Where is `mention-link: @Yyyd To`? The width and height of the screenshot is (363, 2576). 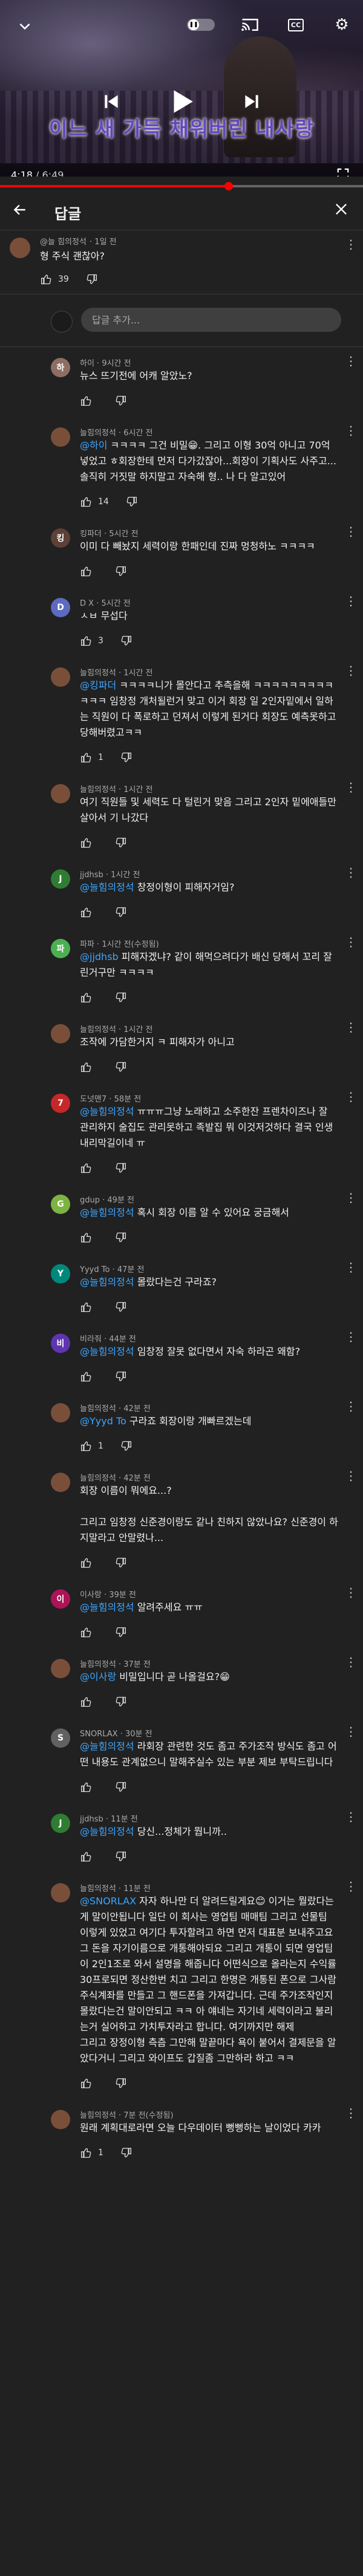 mention-link: @Yyyd To is located at coordinates (103, 1421).